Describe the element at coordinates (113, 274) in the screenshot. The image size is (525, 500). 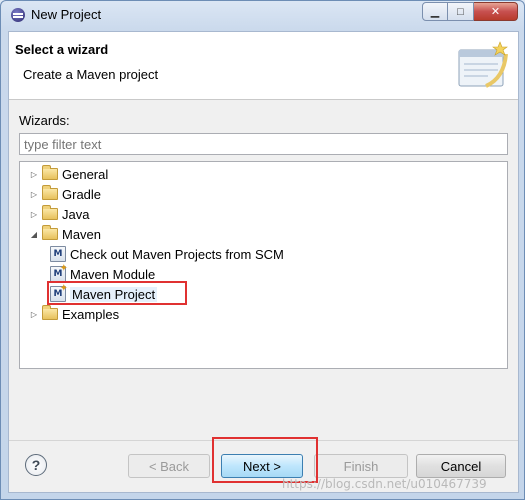
I see `tree-item-label: Maven Module` at that location.